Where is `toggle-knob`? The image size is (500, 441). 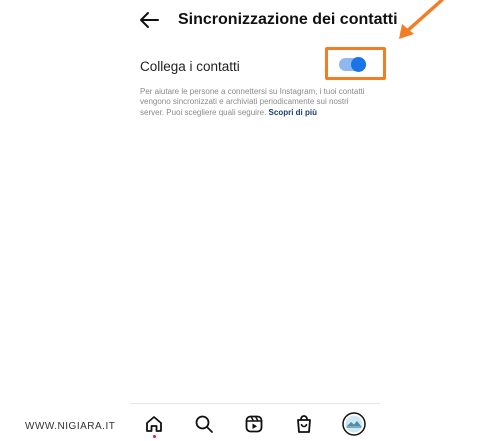 toggle-knob is located at coordinates (358, 64).